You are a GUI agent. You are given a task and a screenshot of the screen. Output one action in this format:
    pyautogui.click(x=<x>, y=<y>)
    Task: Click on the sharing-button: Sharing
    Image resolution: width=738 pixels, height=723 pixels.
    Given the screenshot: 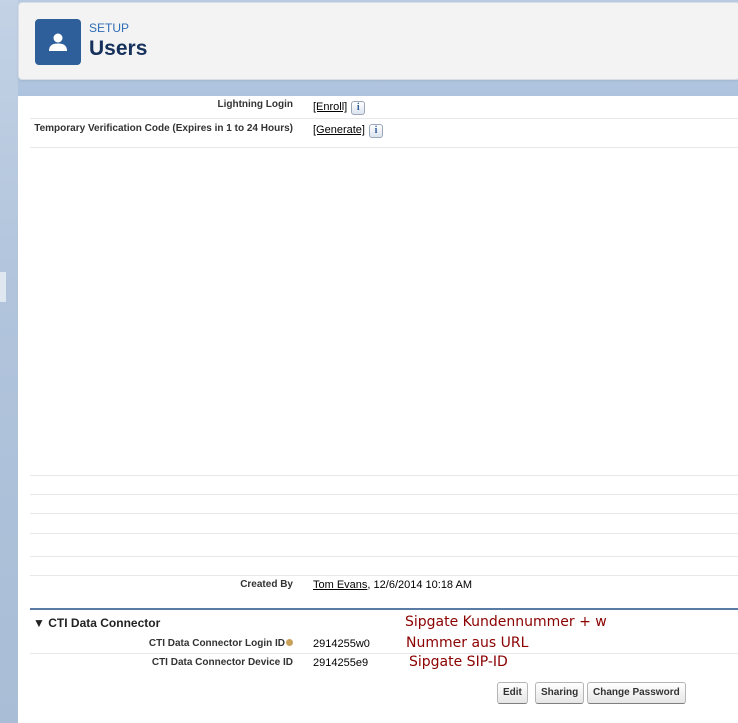 What is the action you would take?
    pyautogui.click(x=560, y=693)
    